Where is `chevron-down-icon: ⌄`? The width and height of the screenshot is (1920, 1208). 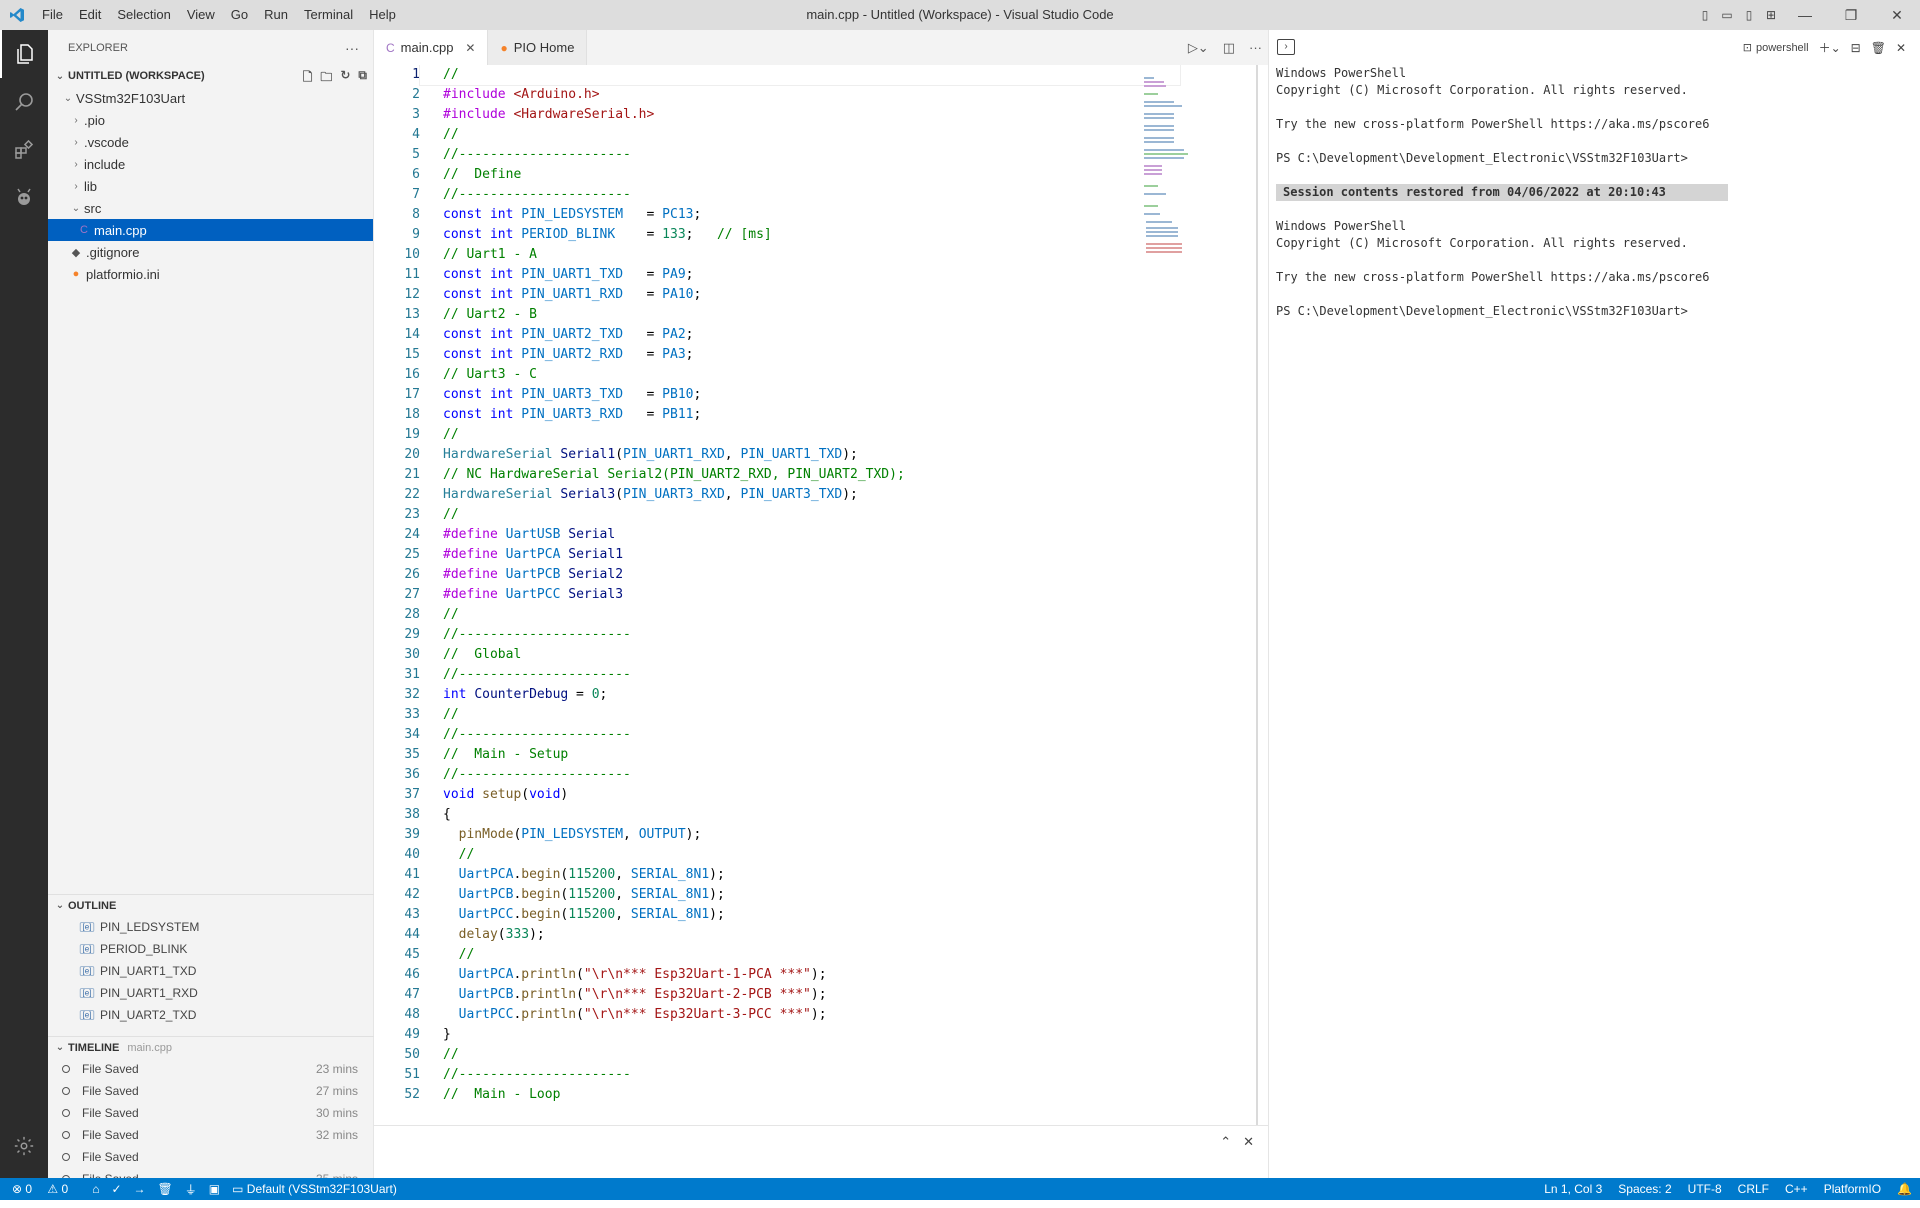
chevron-down-icon: ⌄ is located at coordinates (60, 76).